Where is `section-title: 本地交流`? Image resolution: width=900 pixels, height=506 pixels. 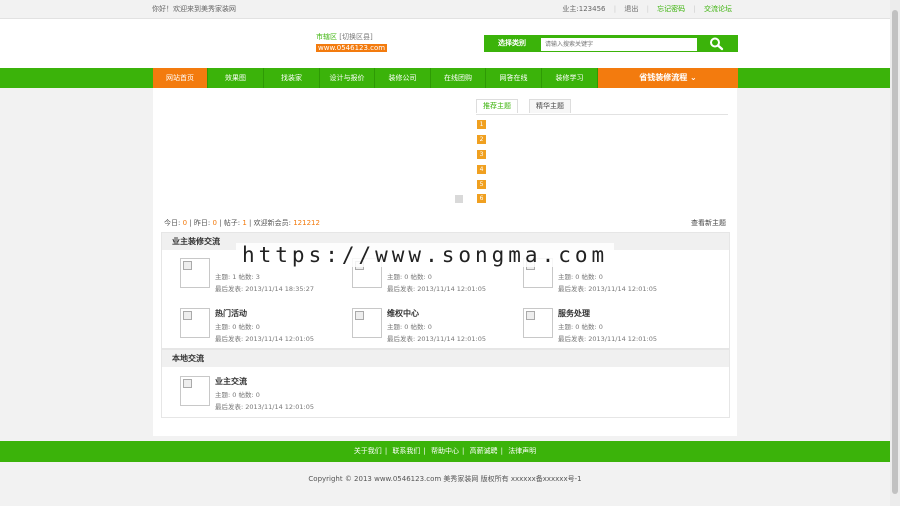 section-title: 本地交流 is located at coordinates (188, 358).